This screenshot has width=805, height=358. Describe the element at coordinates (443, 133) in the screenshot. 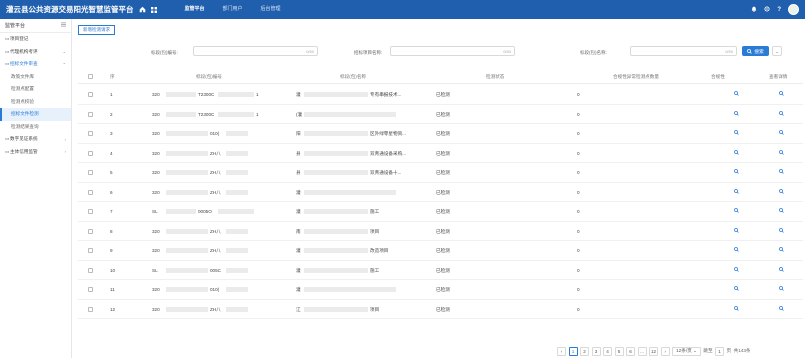

I see `detection-status: 已检测` at that location.